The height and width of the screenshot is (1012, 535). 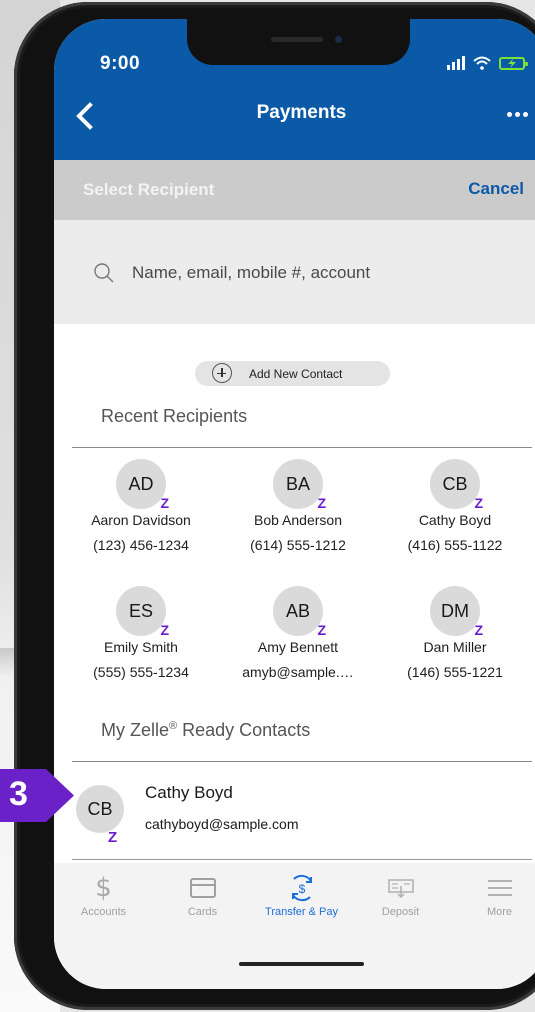 What do you see at coordinates (202, 888) in the screenshot?
I see `card-icon` at bounding box center [202, 888].